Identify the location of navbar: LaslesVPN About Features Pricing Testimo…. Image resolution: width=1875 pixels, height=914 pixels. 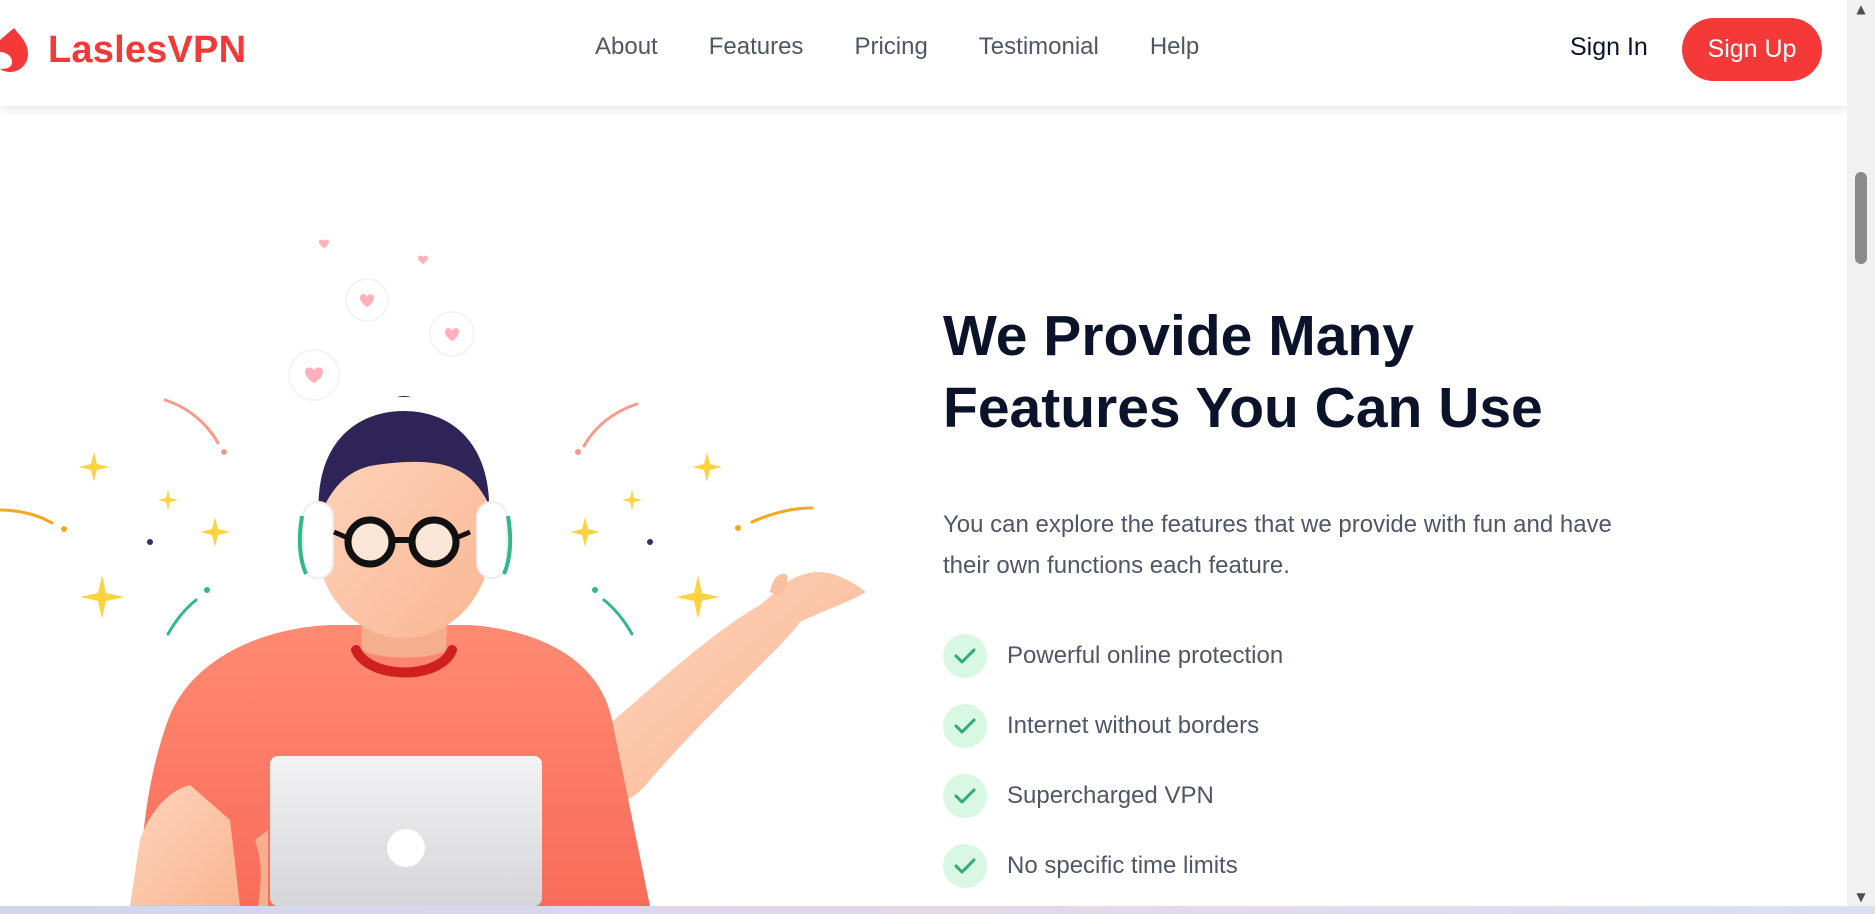
(923, 53).